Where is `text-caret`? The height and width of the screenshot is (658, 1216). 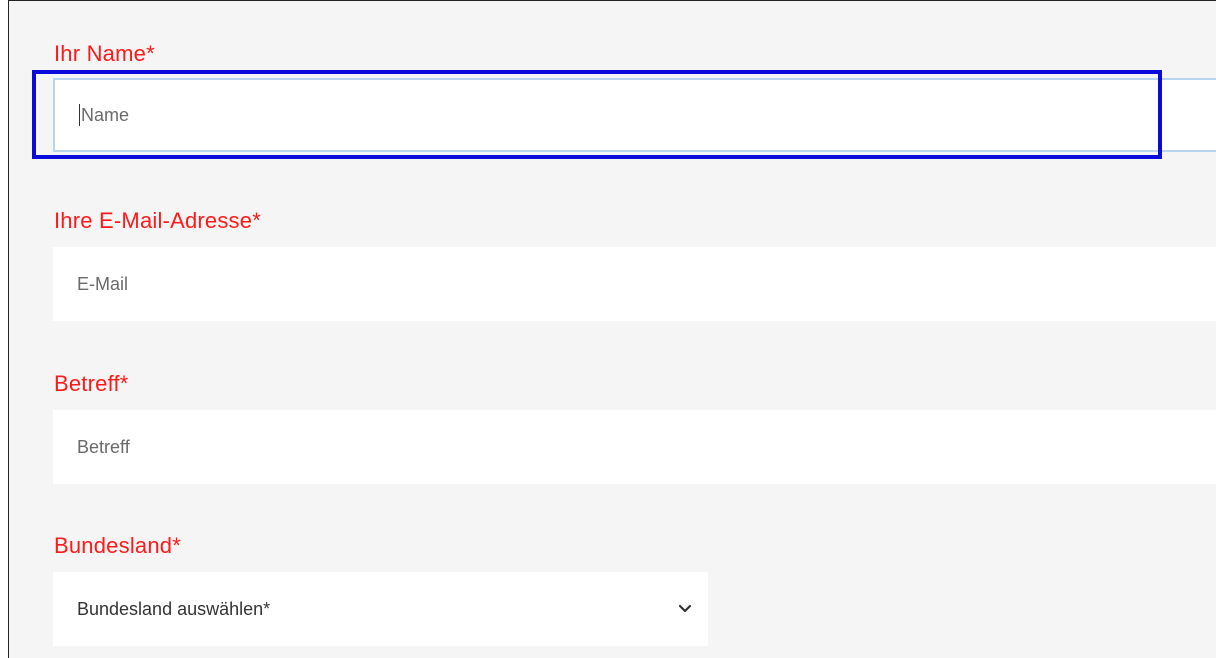
text-caret is located at coordinates (79, 115).